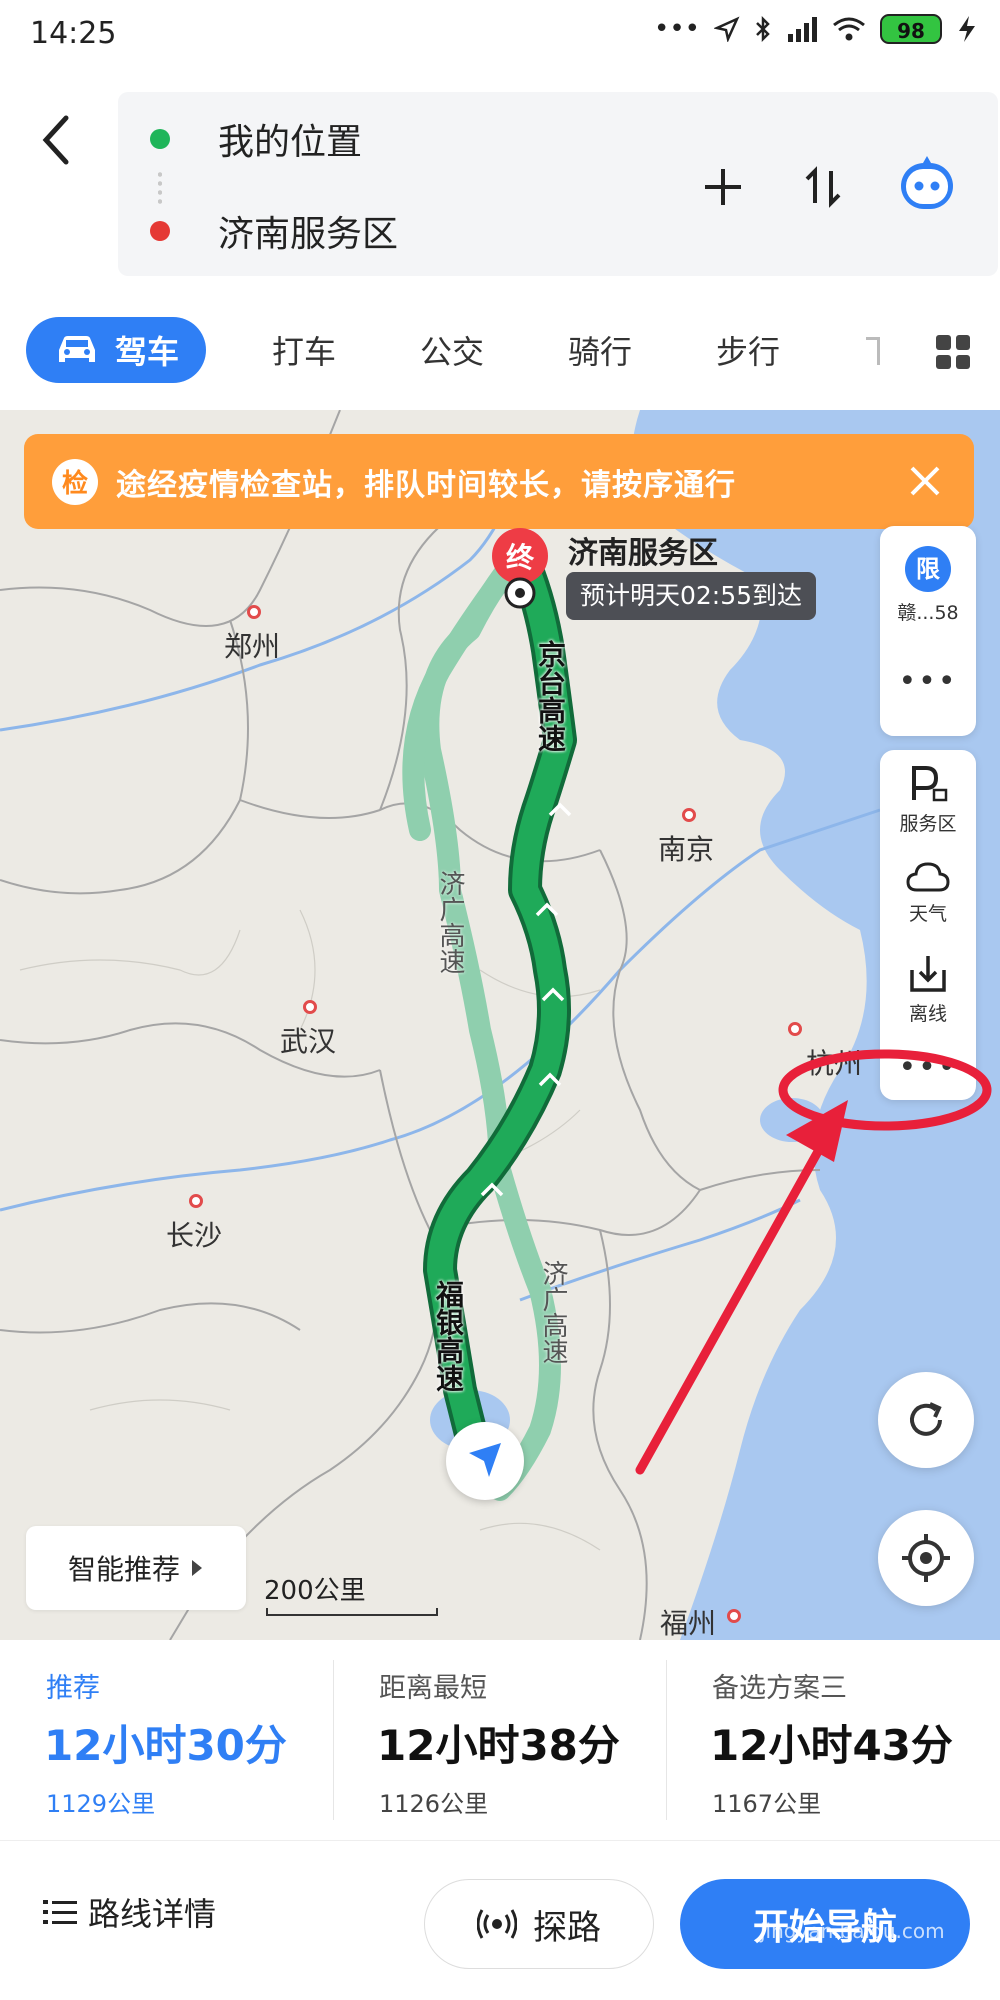 The height and width of the screenshot is (2000, 1000). What do you see at coordinates (928, 569) in the screenshot?
I see `limit-badge: 限` at bounding box center [928, 569].